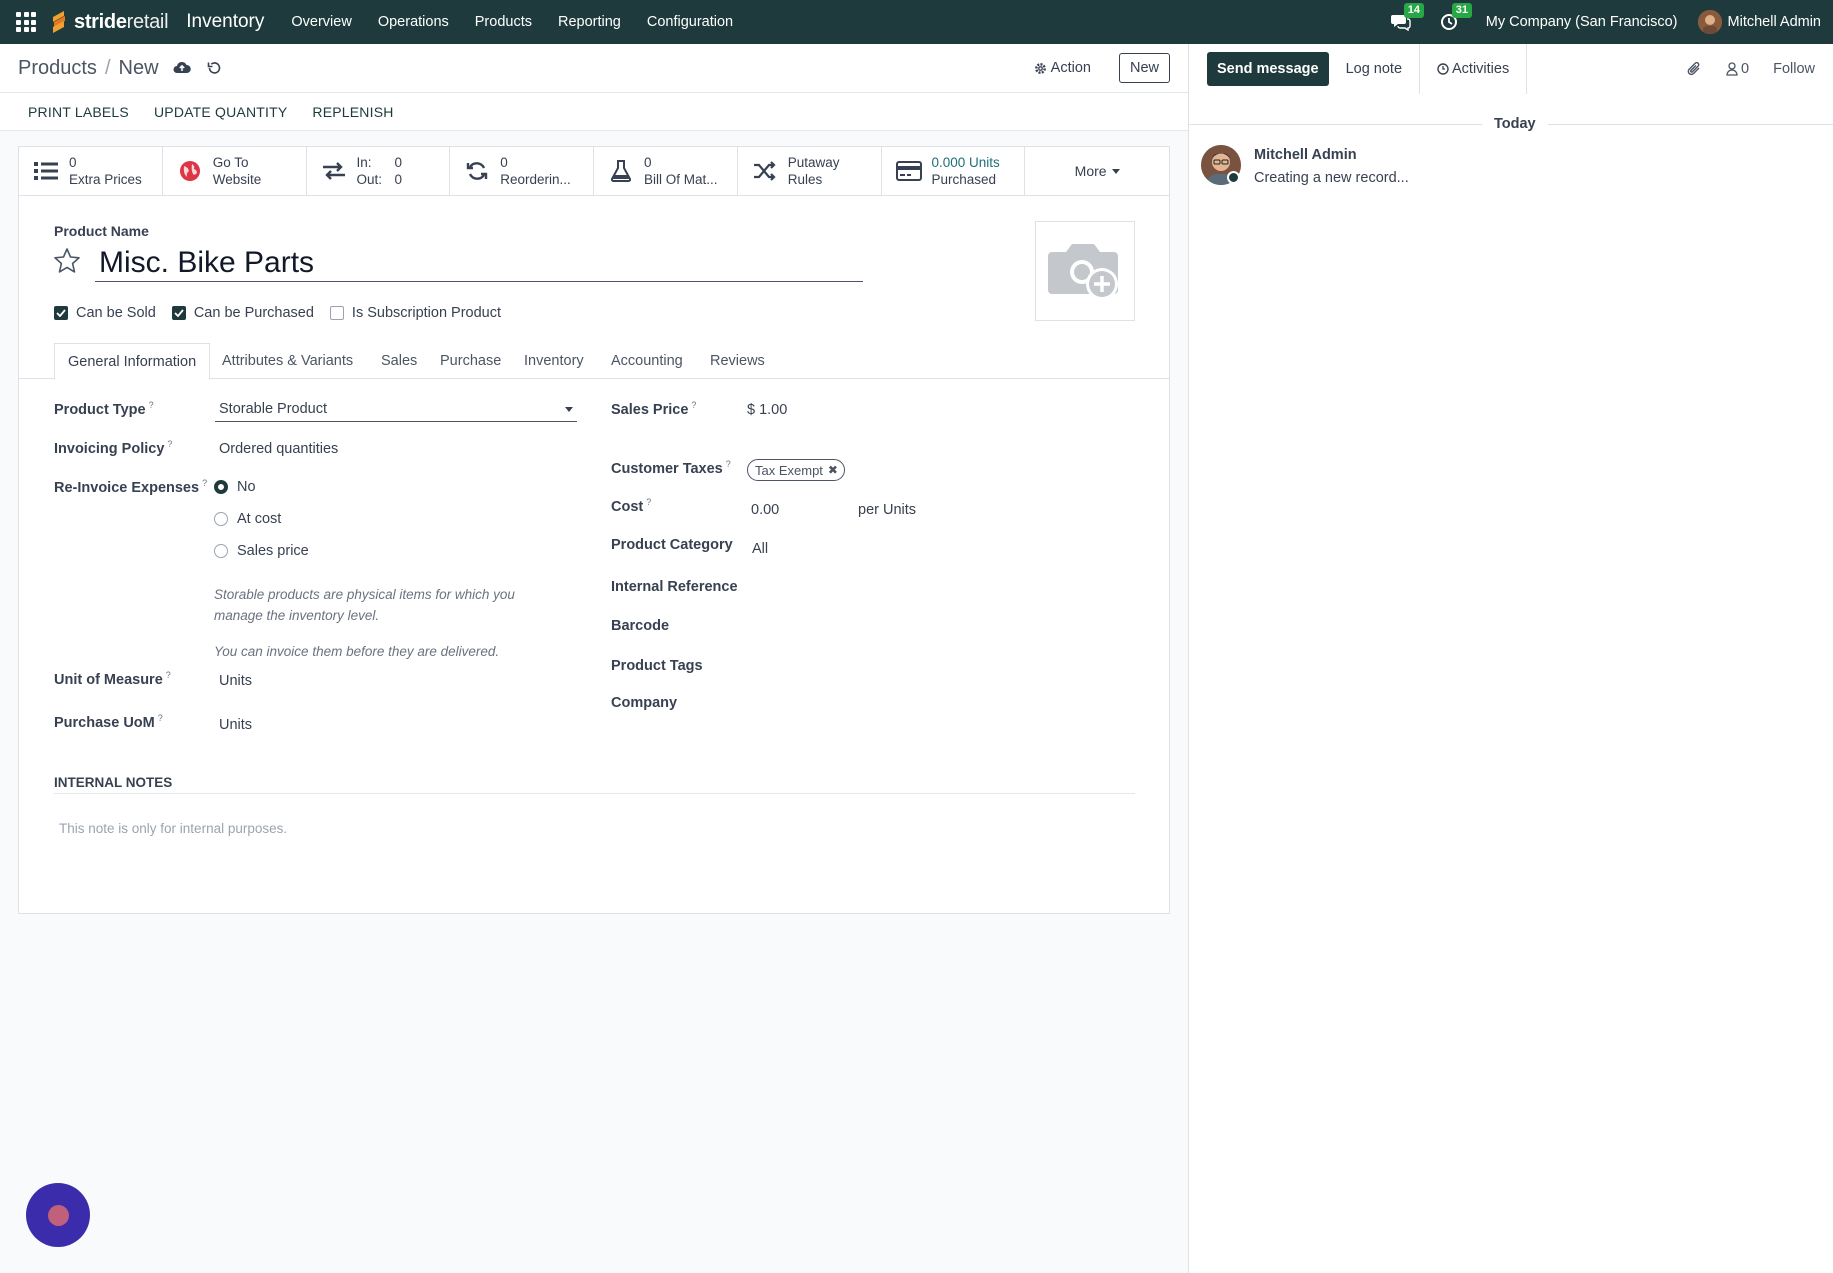 Image resolution: width=1833 pixels, height=1273 pixels. Describe the element at coordinates (653, 409) in the screenshot. I see `sales-price-label: Sales Price?` at that location.